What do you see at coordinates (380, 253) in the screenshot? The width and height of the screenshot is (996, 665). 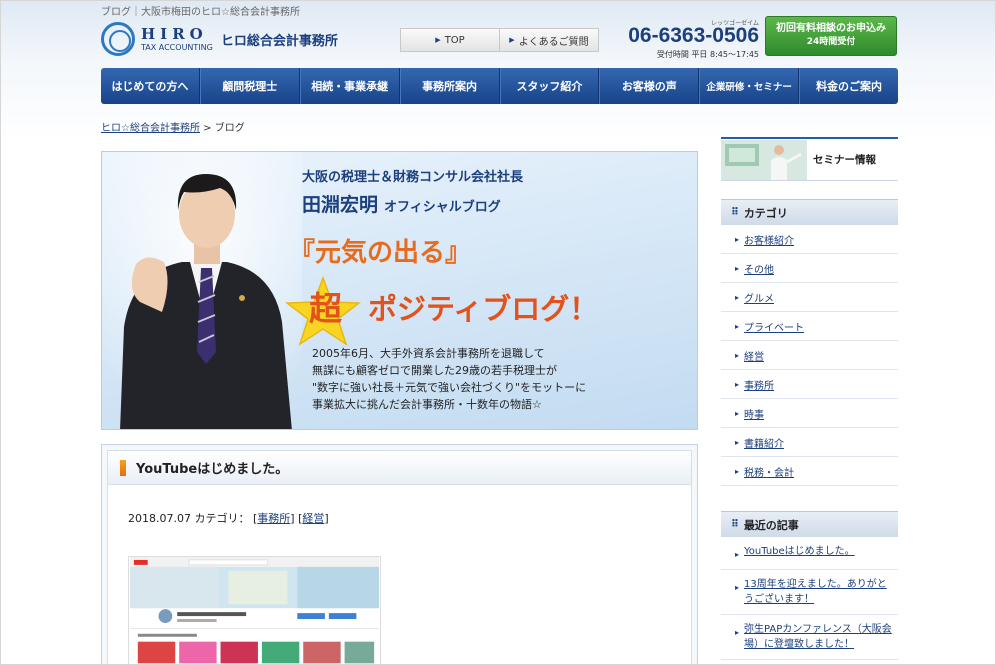 I see `hero-genki: 『元気の出る』` at bounding box center [380, 253].